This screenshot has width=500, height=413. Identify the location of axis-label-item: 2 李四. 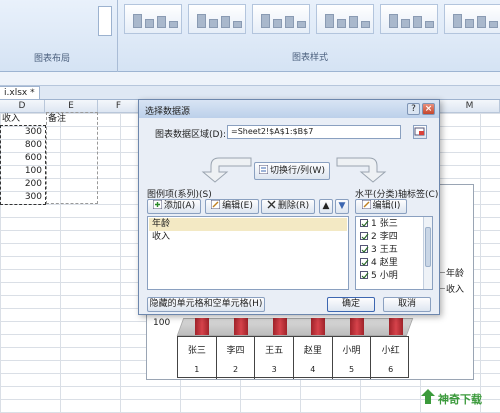
(390, 237).